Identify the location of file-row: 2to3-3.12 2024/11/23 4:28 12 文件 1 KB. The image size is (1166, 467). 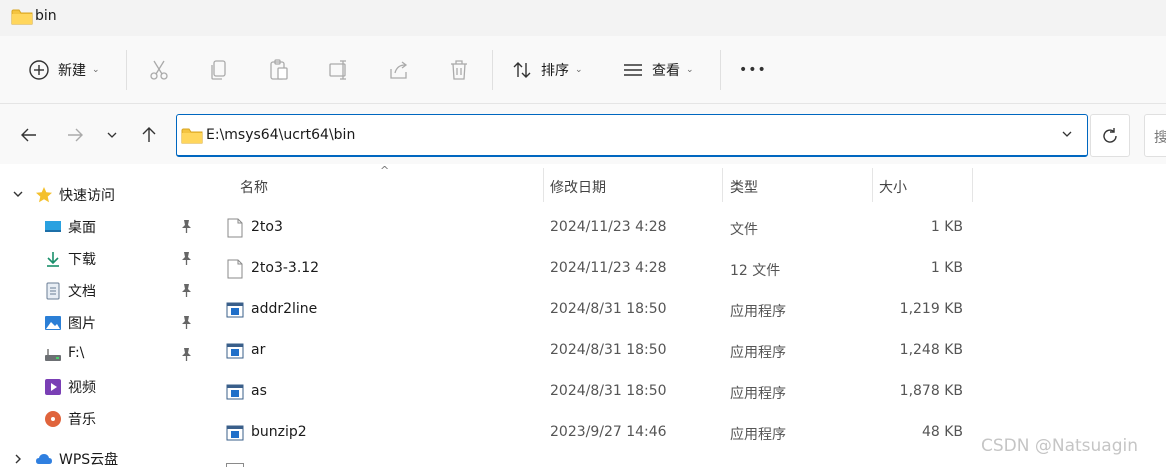
(586, 268).